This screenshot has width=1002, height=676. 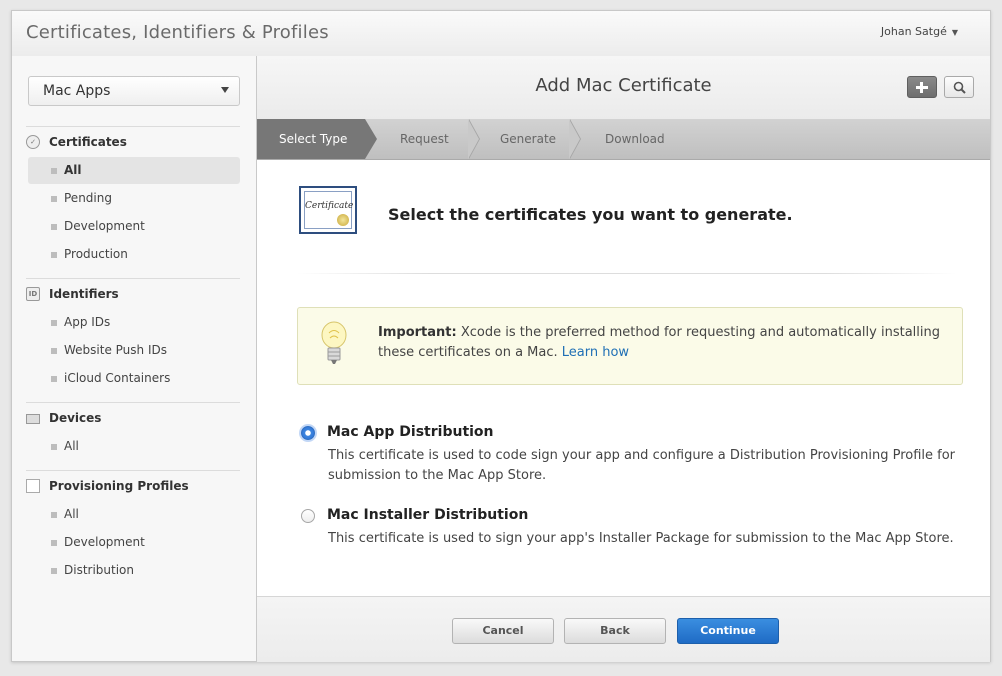 I want to click on id-badge-icon: ID, so click(x=33, y=294).